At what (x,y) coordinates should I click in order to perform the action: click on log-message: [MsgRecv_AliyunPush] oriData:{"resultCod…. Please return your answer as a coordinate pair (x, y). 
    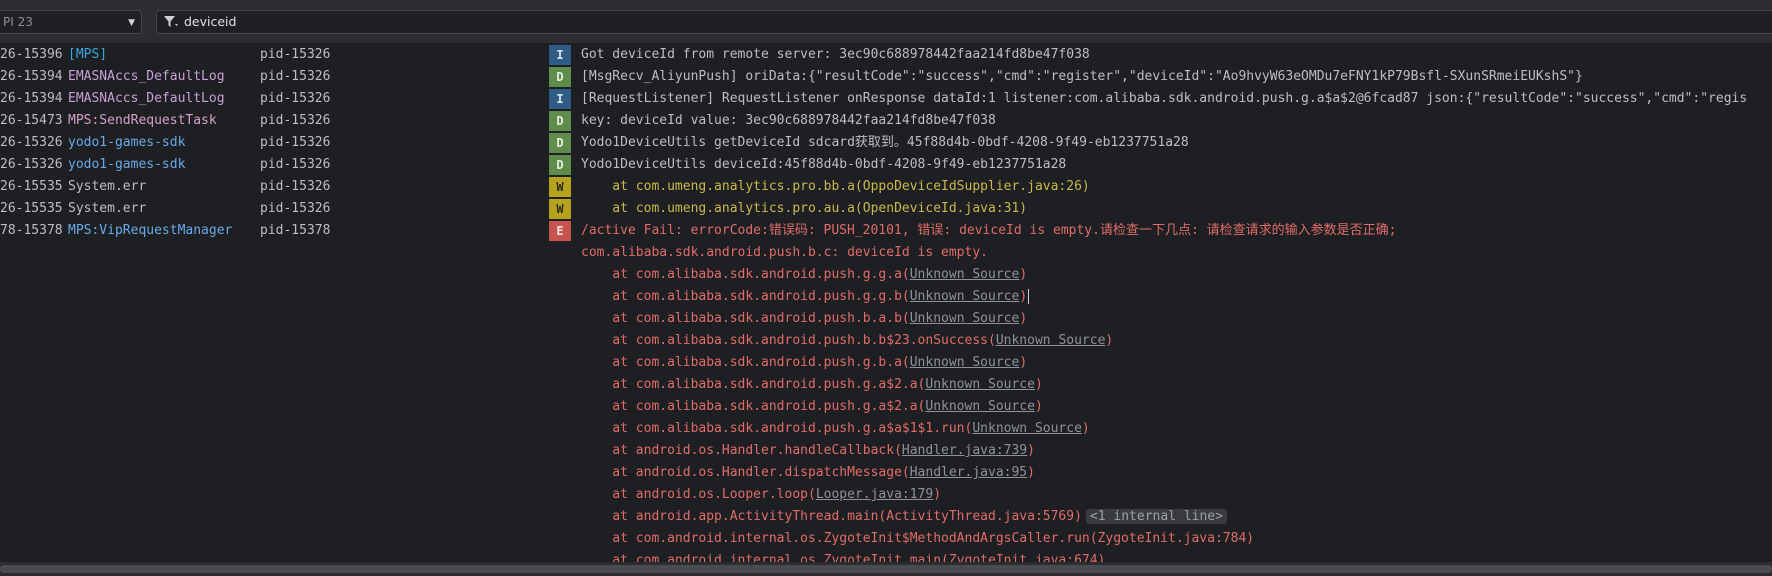
    Looking at the image, I should click on (1082, 76).